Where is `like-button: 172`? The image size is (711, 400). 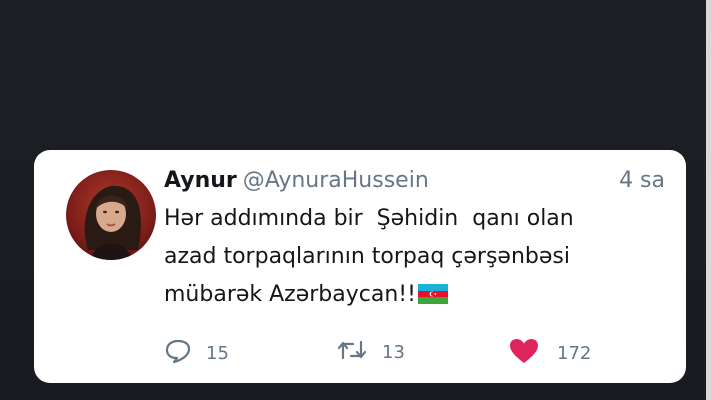
like-button: 172 is located at coordinates (550, 353).